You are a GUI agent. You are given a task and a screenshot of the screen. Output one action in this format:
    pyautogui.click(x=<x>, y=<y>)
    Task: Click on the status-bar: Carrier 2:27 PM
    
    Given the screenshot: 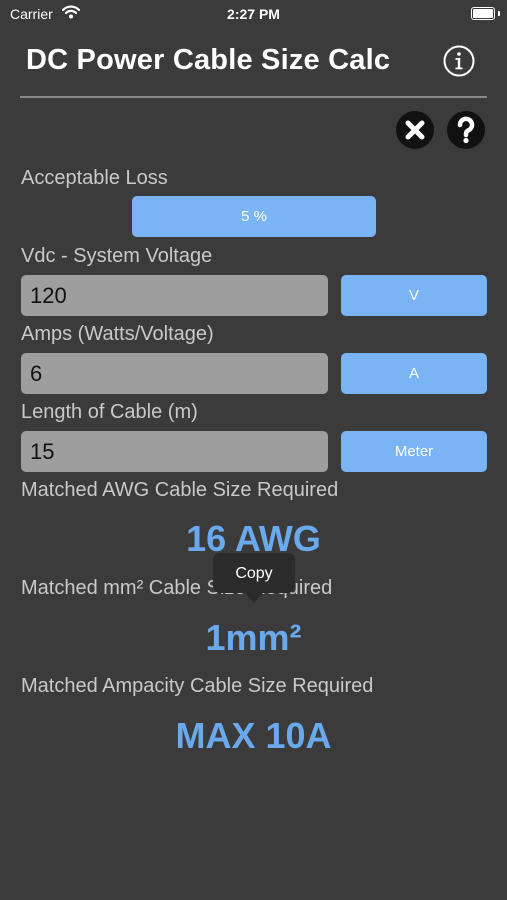 What is the action you would take?
    pyautogui.click(x=253, y=14)
    